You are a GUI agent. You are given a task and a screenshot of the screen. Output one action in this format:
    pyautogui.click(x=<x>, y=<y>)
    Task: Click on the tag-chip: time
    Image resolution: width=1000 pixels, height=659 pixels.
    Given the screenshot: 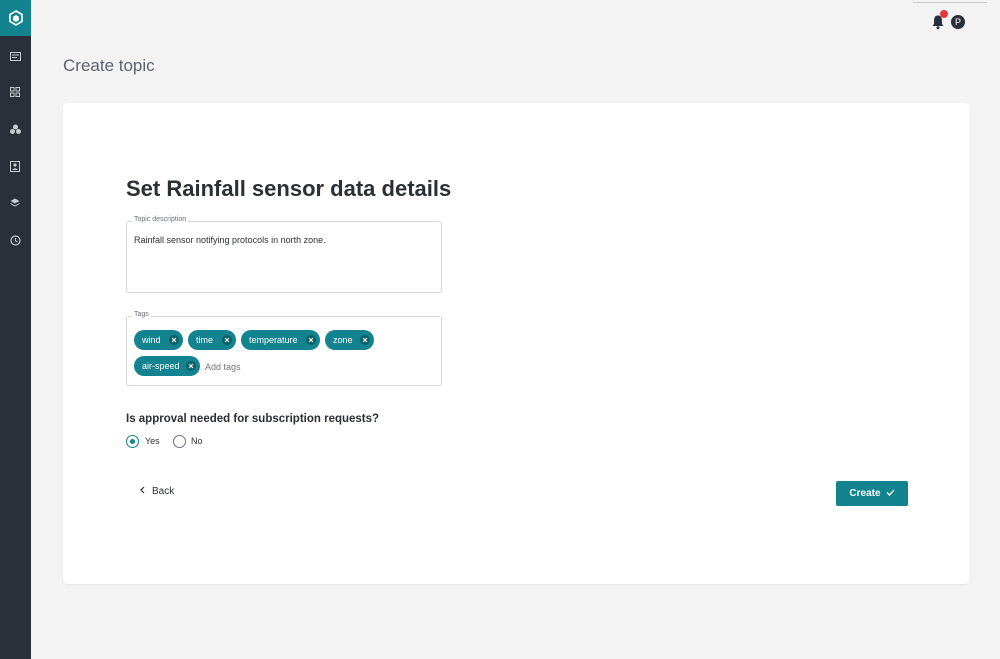 What is the action you would take?
    pyautogui.click(x=212, y=340)
    